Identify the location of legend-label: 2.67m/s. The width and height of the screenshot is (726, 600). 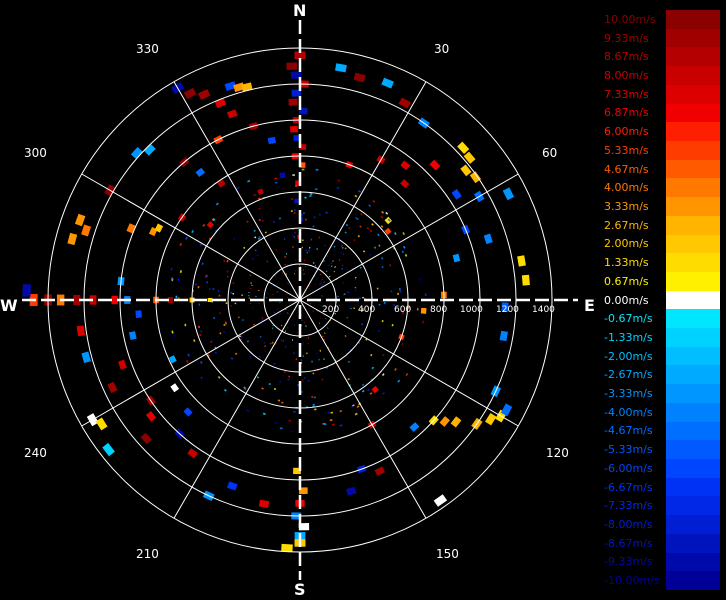
(626, 225).